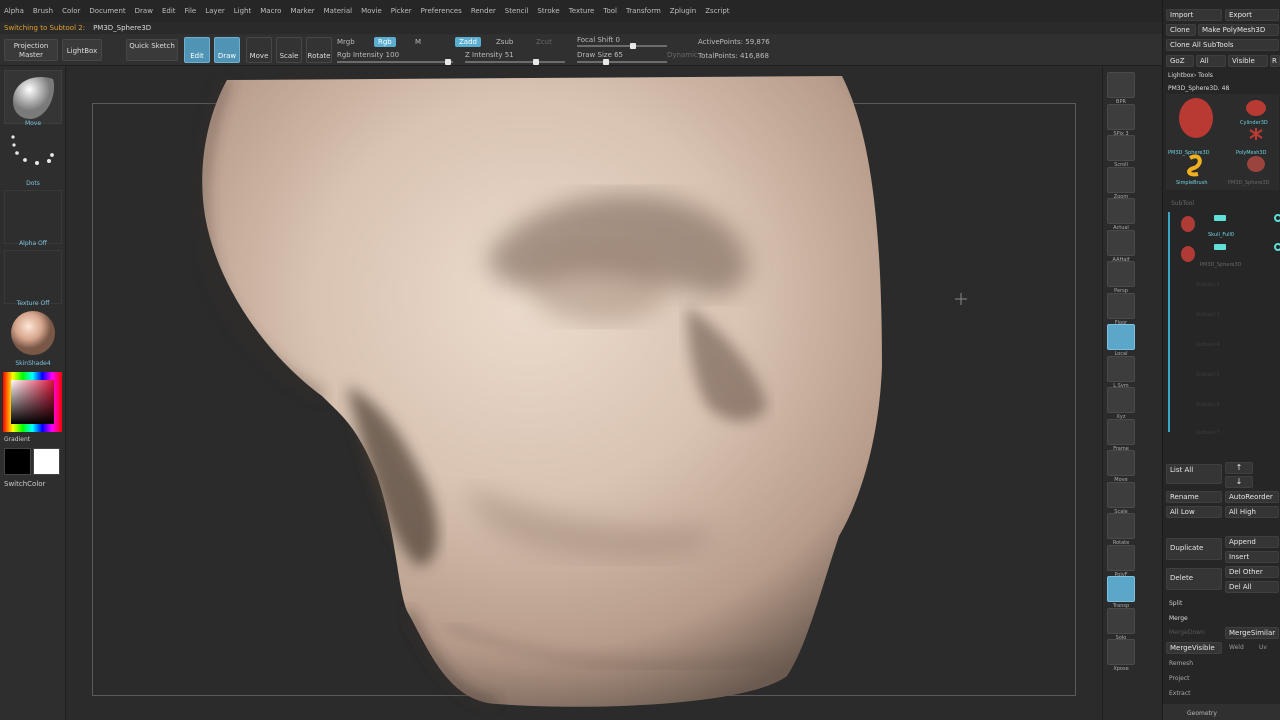 The height and width of the screenshot is (720, 1280). I want to click on empty-subtool-2: Subtool 2, so click(1208, 285).